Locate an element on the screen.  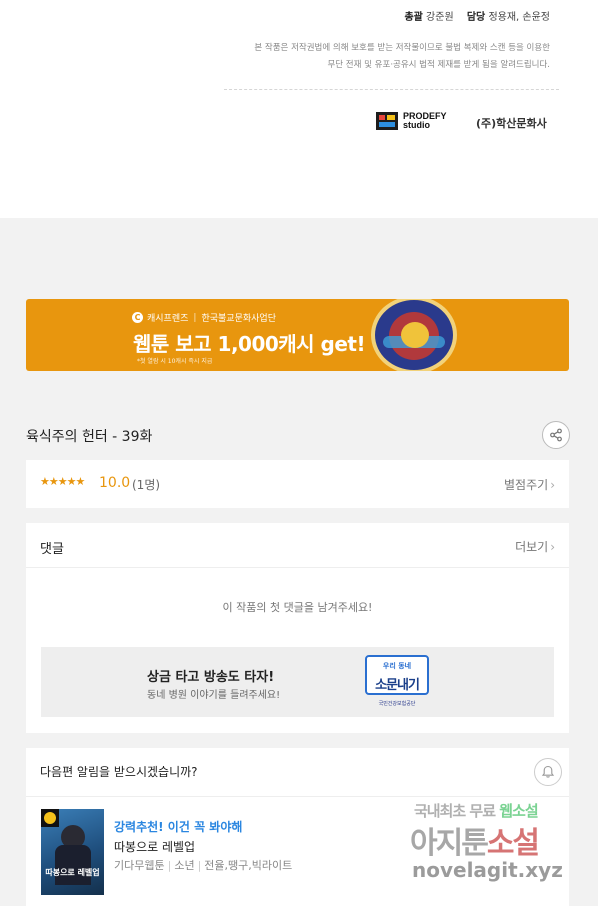
notify-bell-button is located at coordinates (548, 772).